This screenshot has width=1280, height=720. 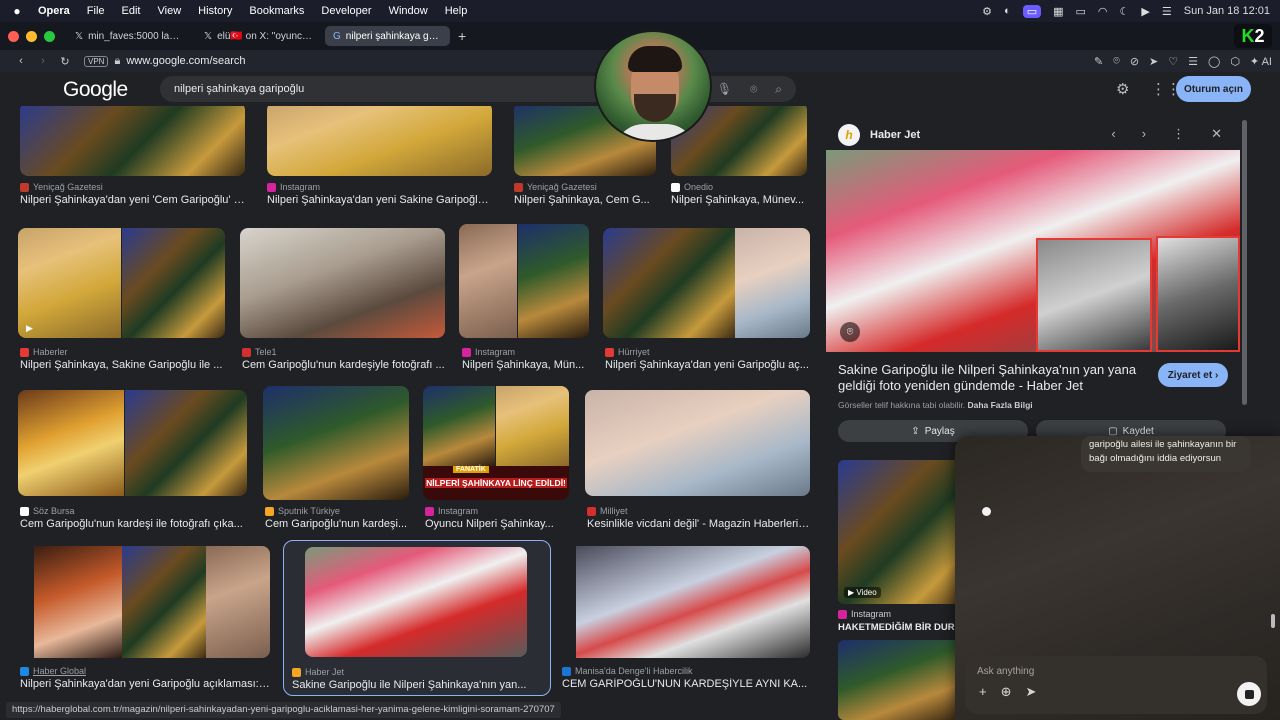 I want to click on ai-scrollbar, so click(x=1273, y=621).